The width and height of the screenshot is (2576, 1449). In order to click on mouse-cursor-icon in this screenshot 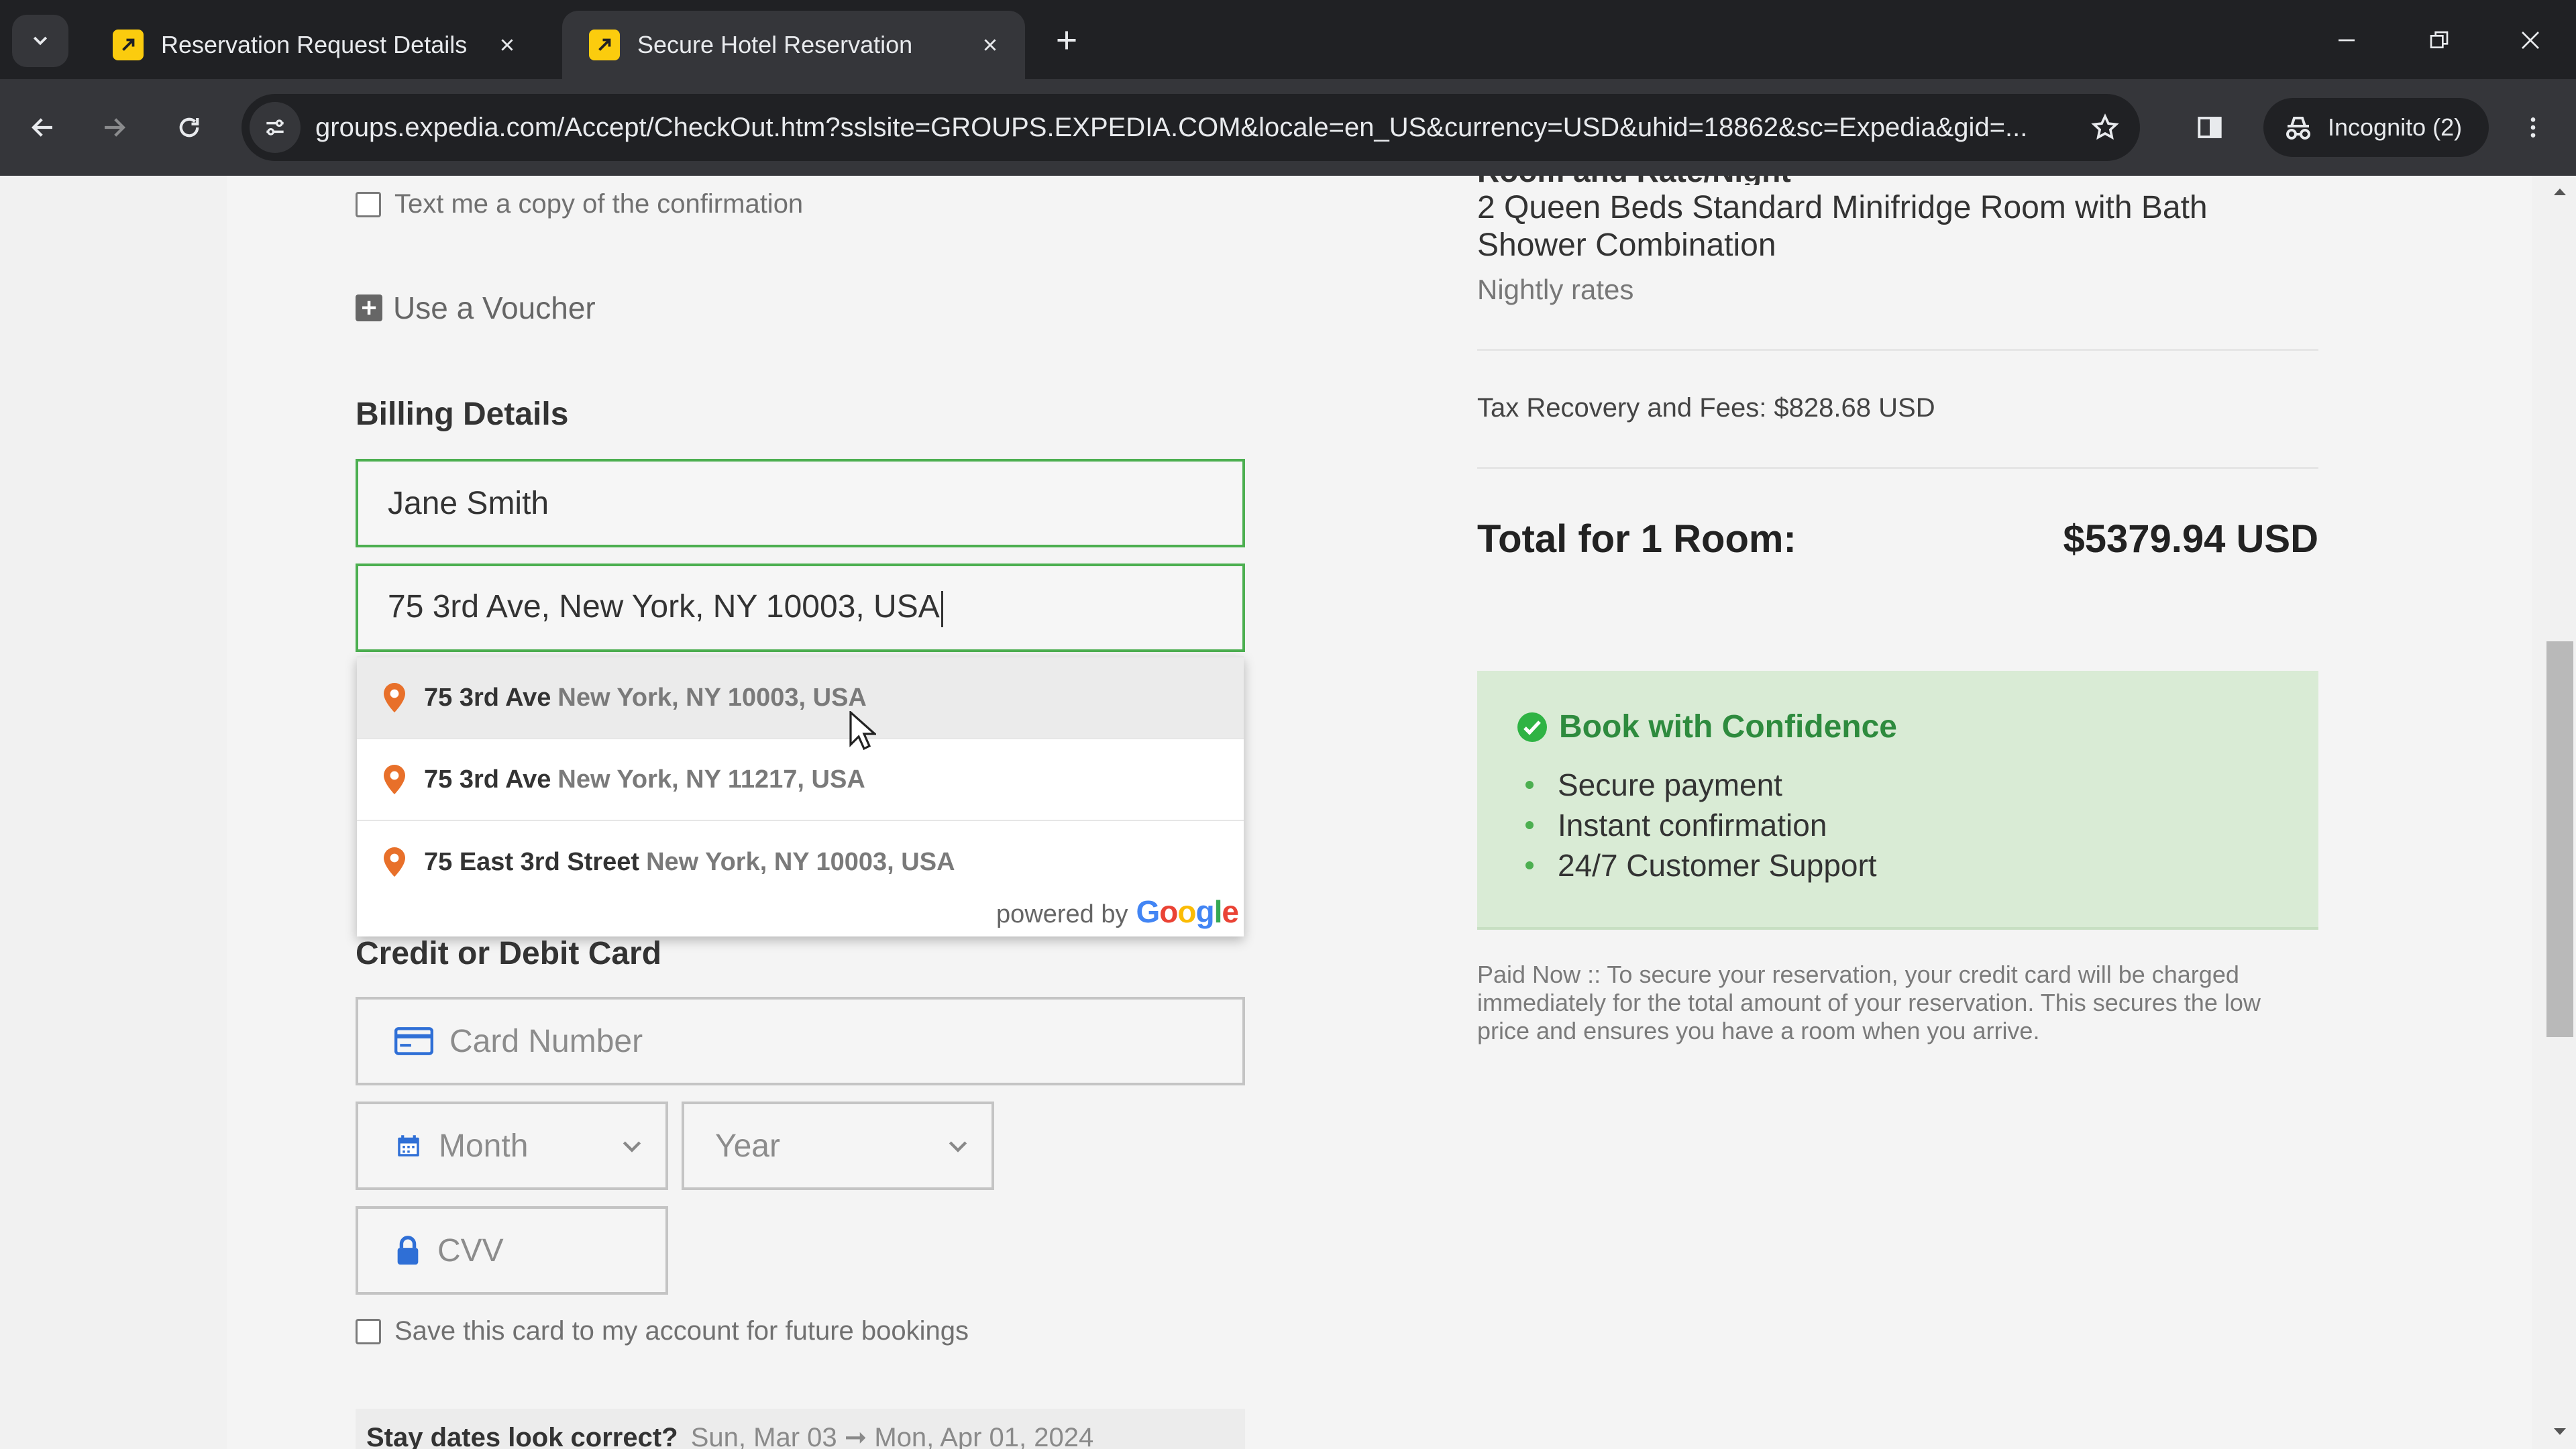, I will do `click(862, 731)`.